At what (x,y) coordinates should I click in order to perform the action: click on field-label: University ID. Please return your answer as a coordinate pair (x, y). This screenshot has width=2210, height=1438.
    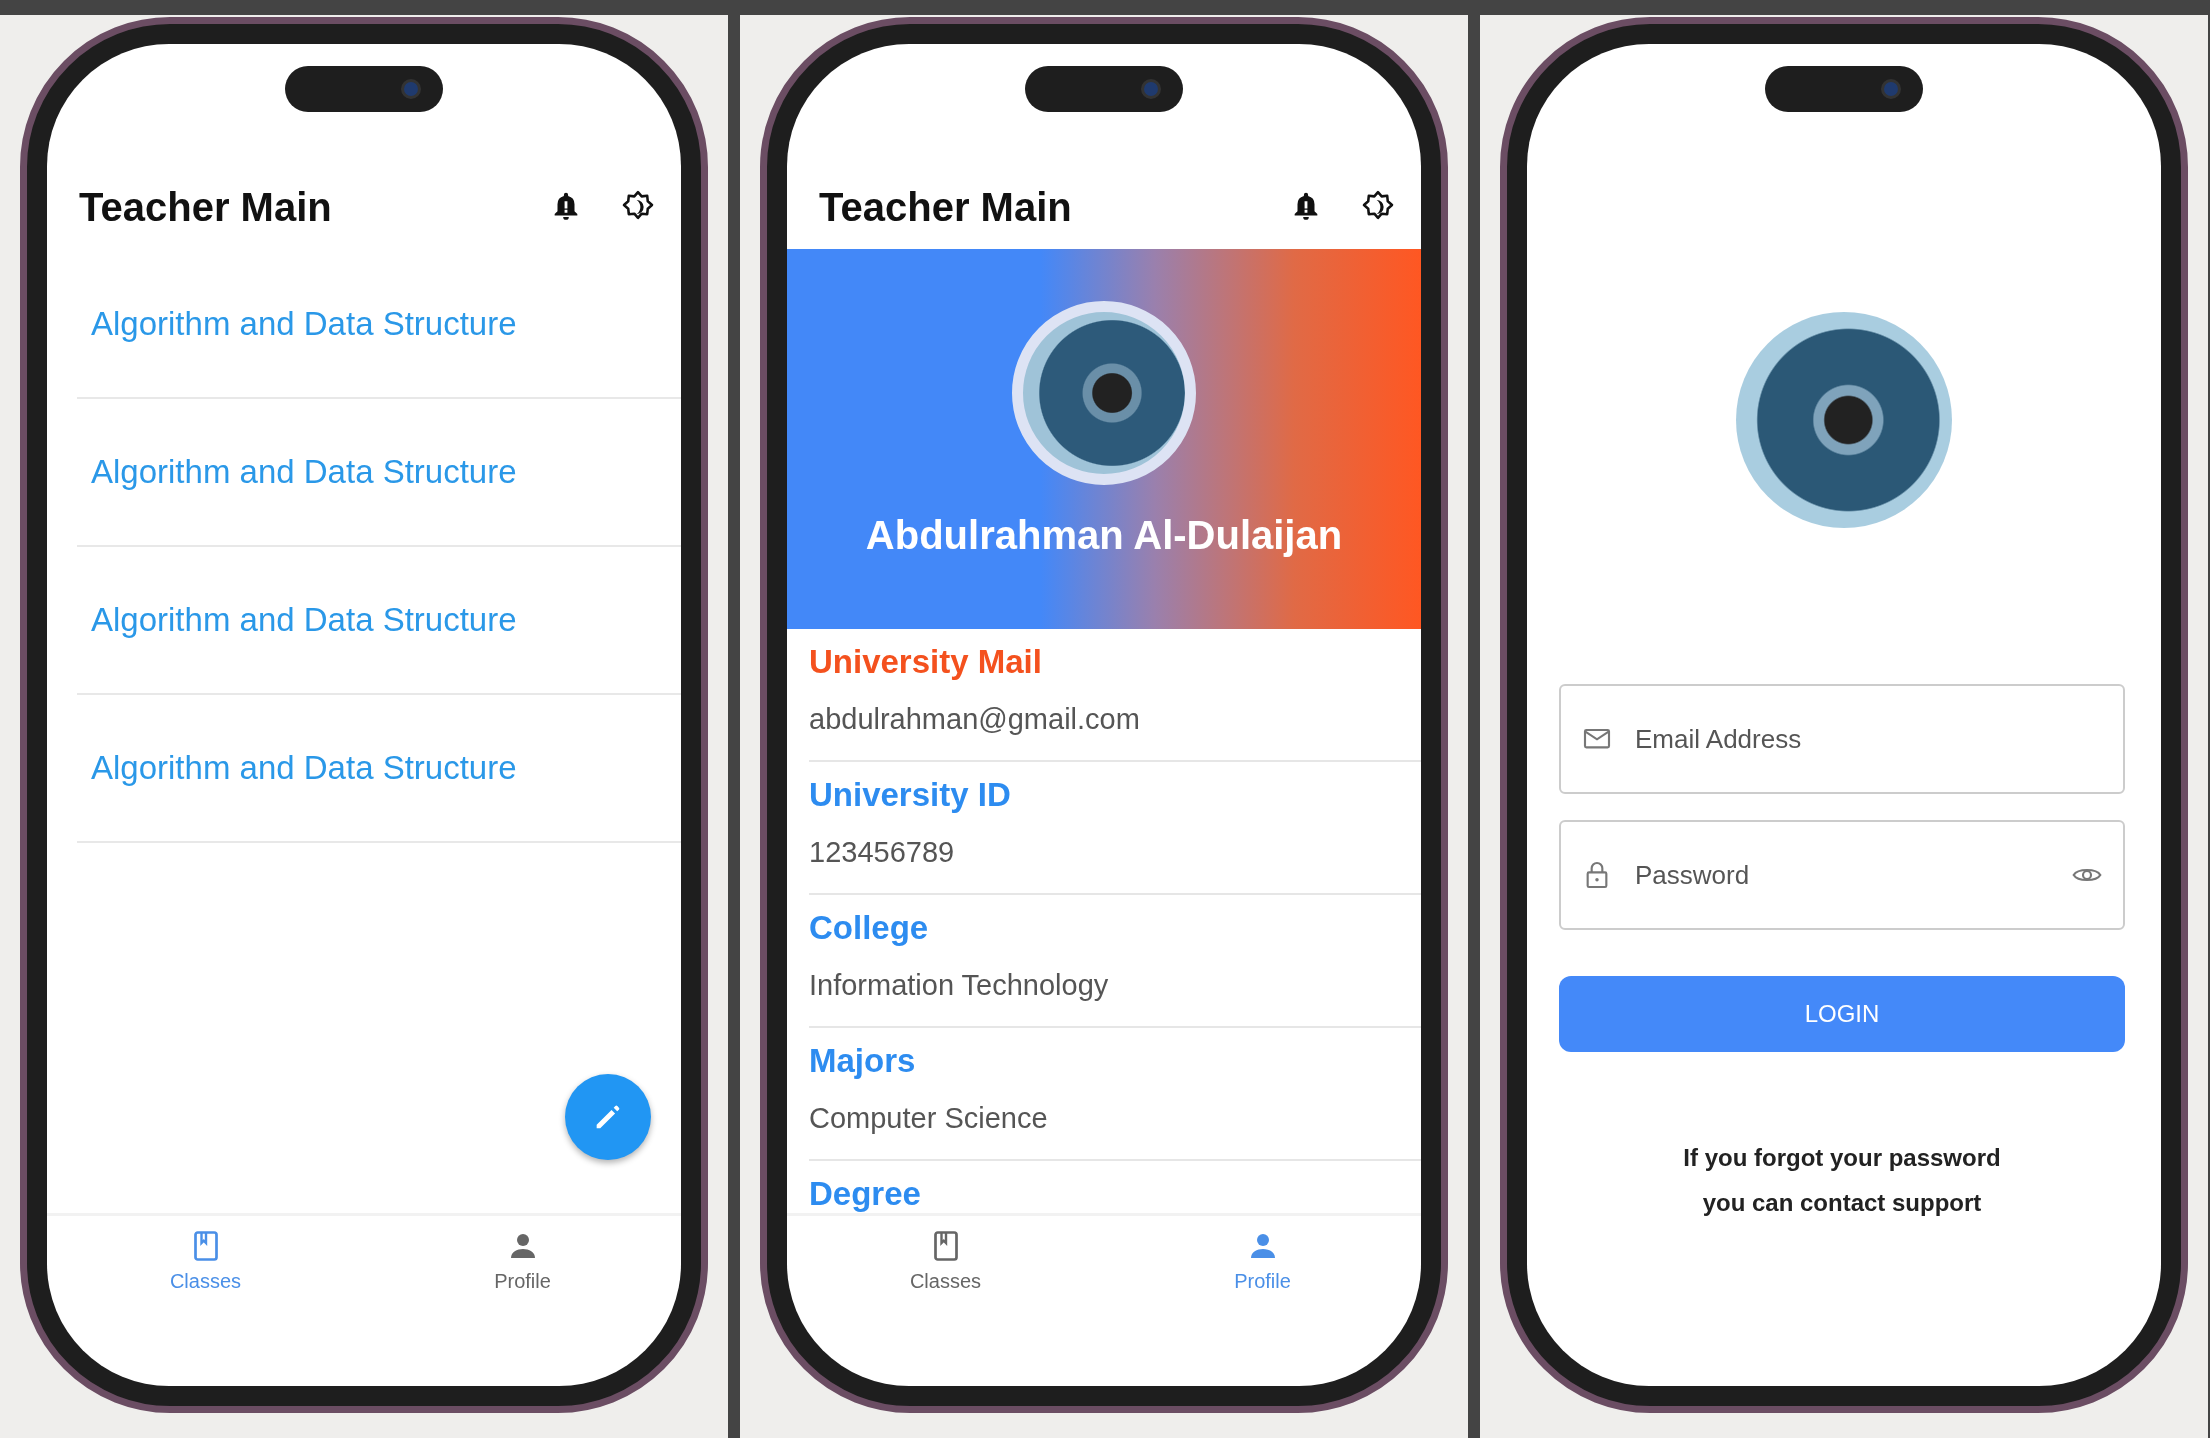
    Looking at the image, I should click on (910, 795).